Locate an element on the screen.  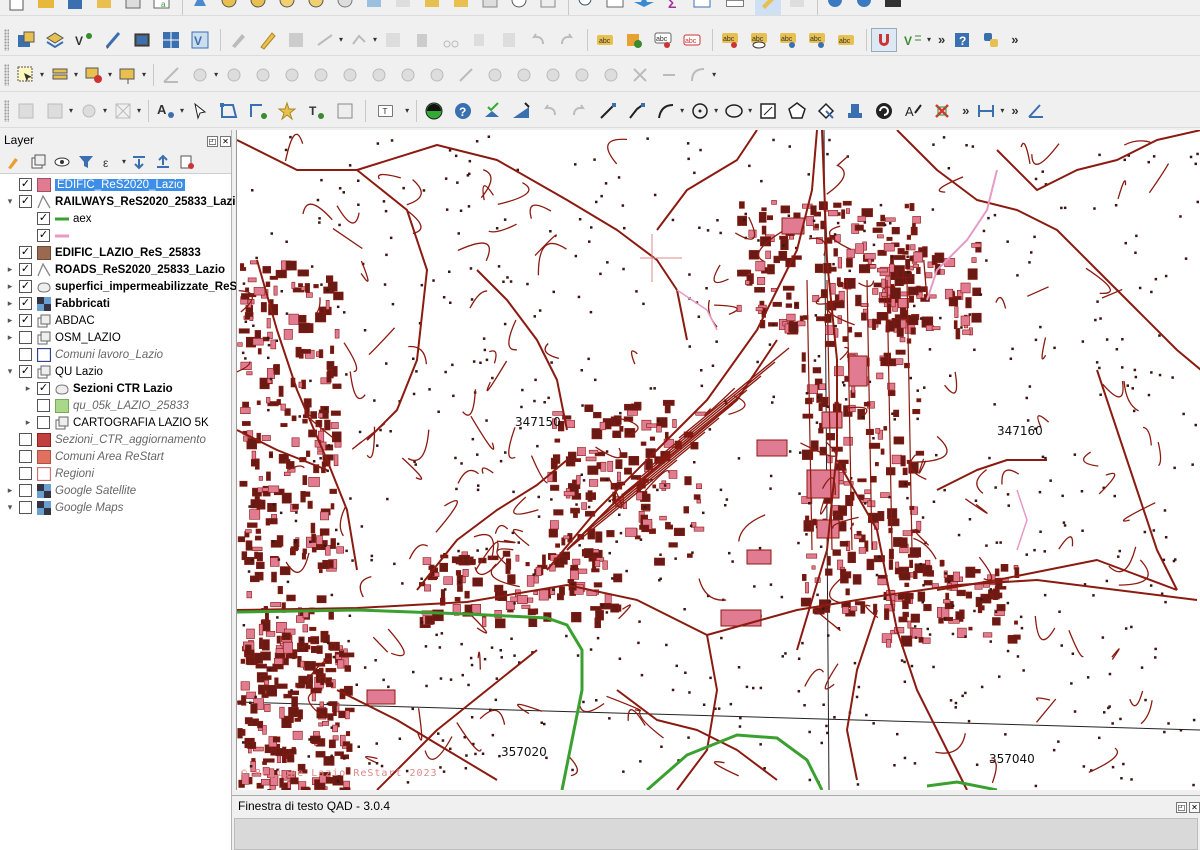
zoom-native-icon is located at coordinates (403, 7).